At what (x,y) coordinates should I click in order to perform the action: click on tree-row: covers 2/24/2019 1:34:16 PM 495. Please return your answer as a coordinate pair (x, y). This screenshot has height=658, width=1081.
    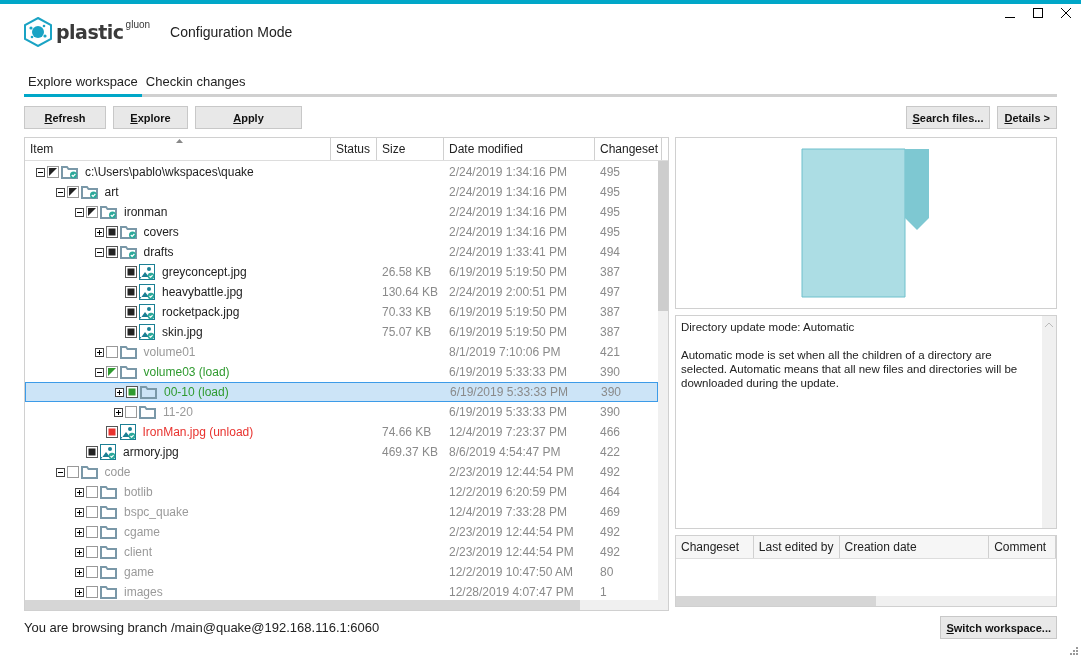
    Looking at the image, I should click on (341, 232).